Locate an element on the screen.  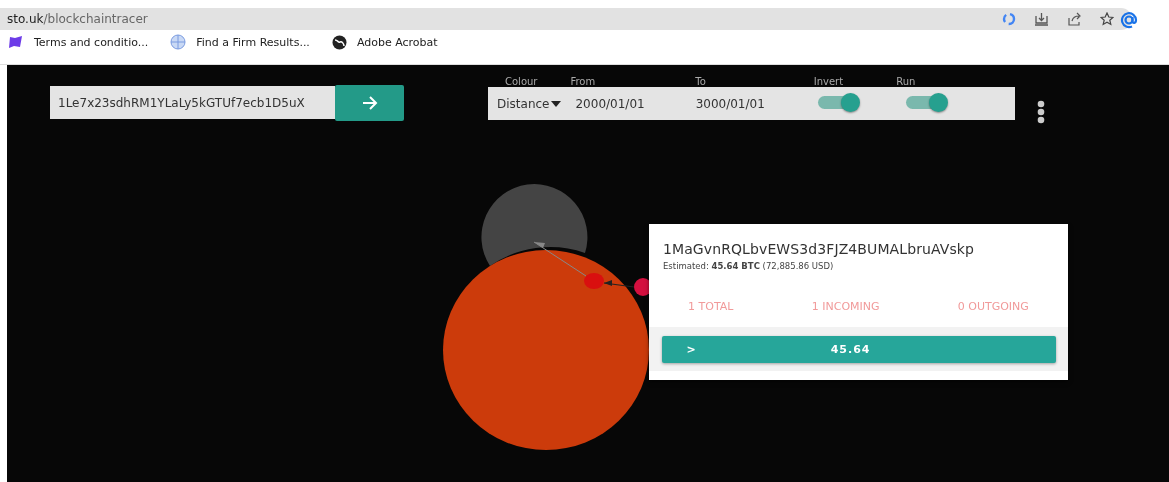
colour-dropdown: Distance is located at coordinates (529, 103).